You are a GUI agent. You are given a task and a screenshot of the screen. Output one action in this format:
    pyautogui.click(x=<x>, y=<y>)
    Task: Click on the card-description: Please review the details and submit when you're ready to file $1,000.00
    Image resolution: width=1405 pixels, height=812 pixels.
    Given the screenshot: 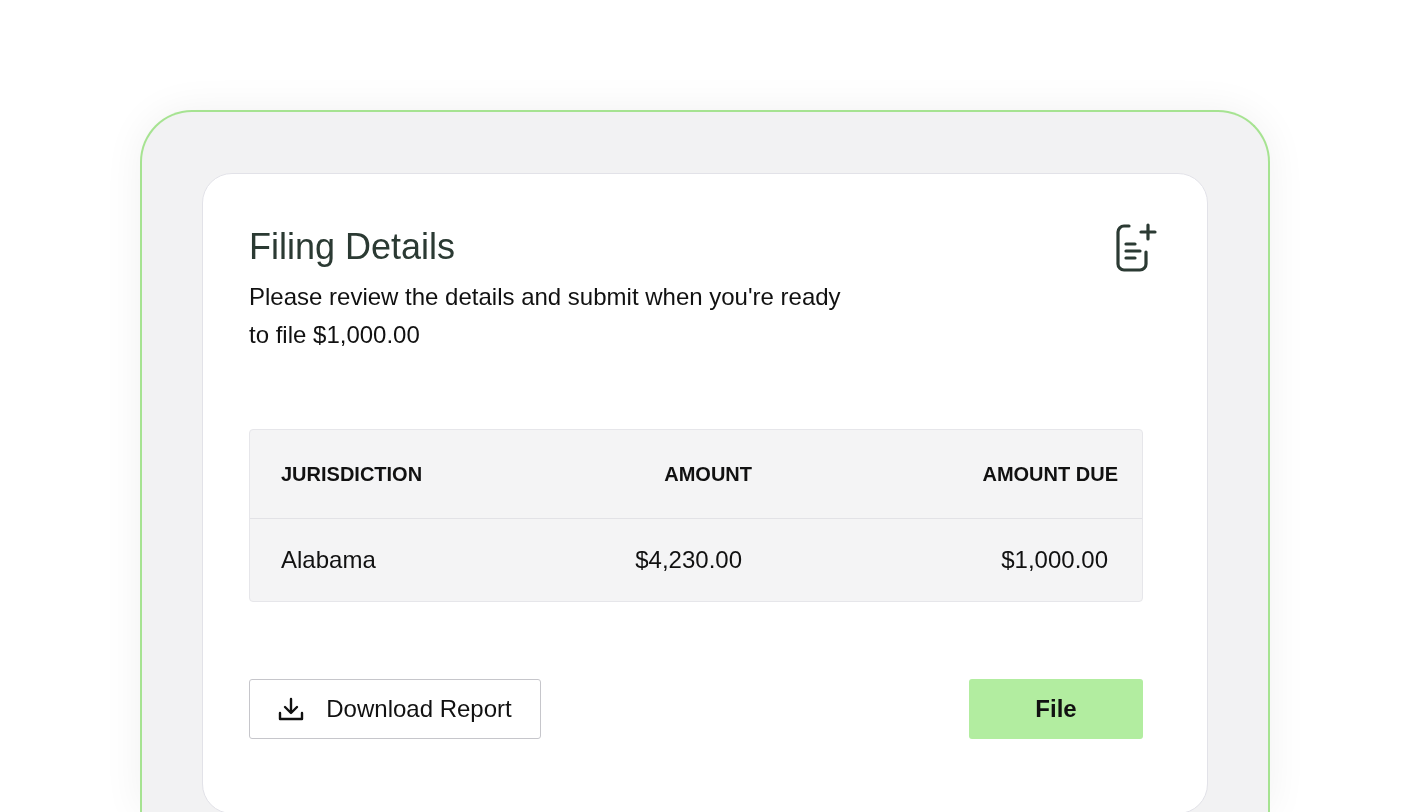 What is the action you would take?
    pyautogui.click(x=545, y=316)
    